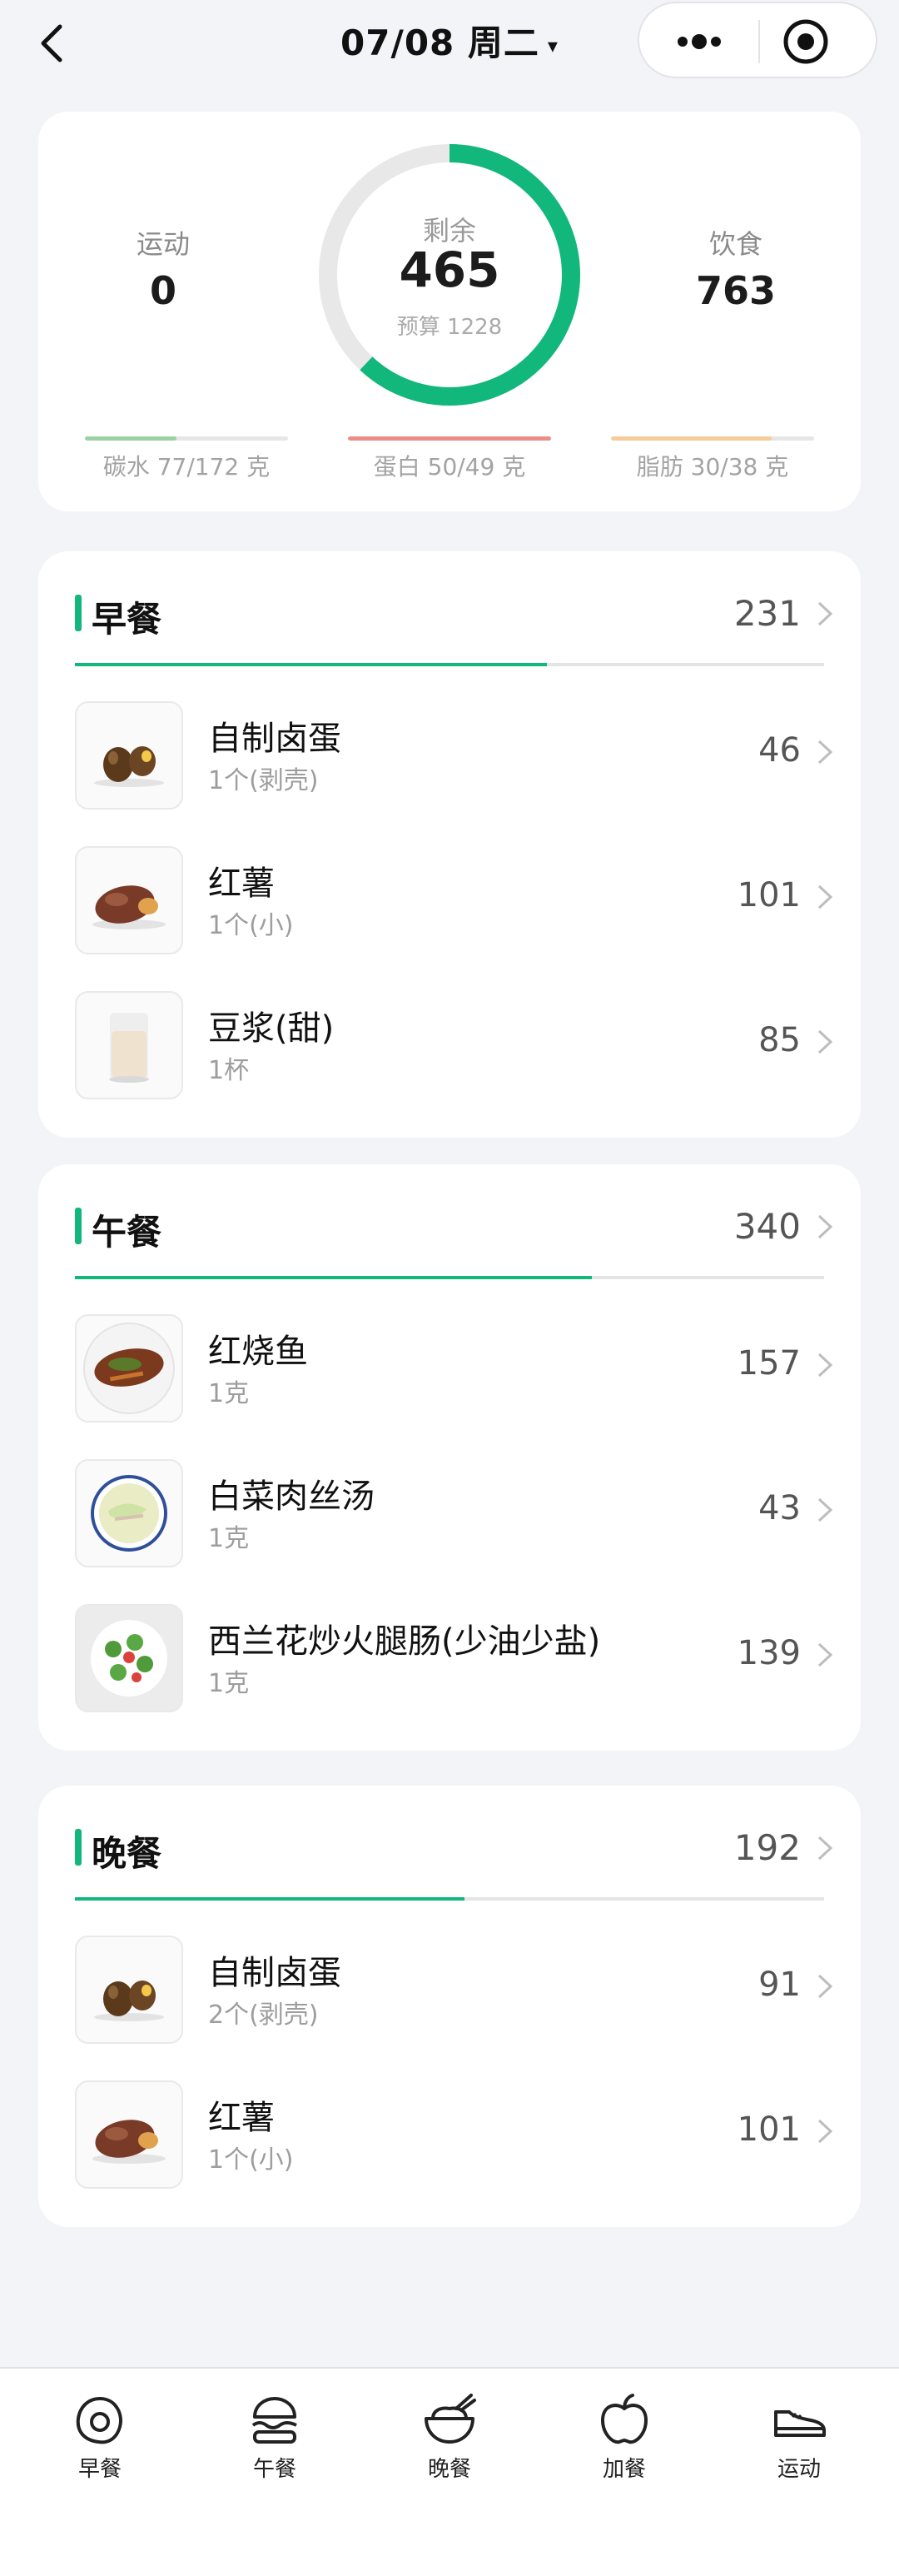 The image size is (899, 2576). Describe the element at coordinates (449, 609) in the screenshot. I see `breakfast-header: 早餐 231` at that location.